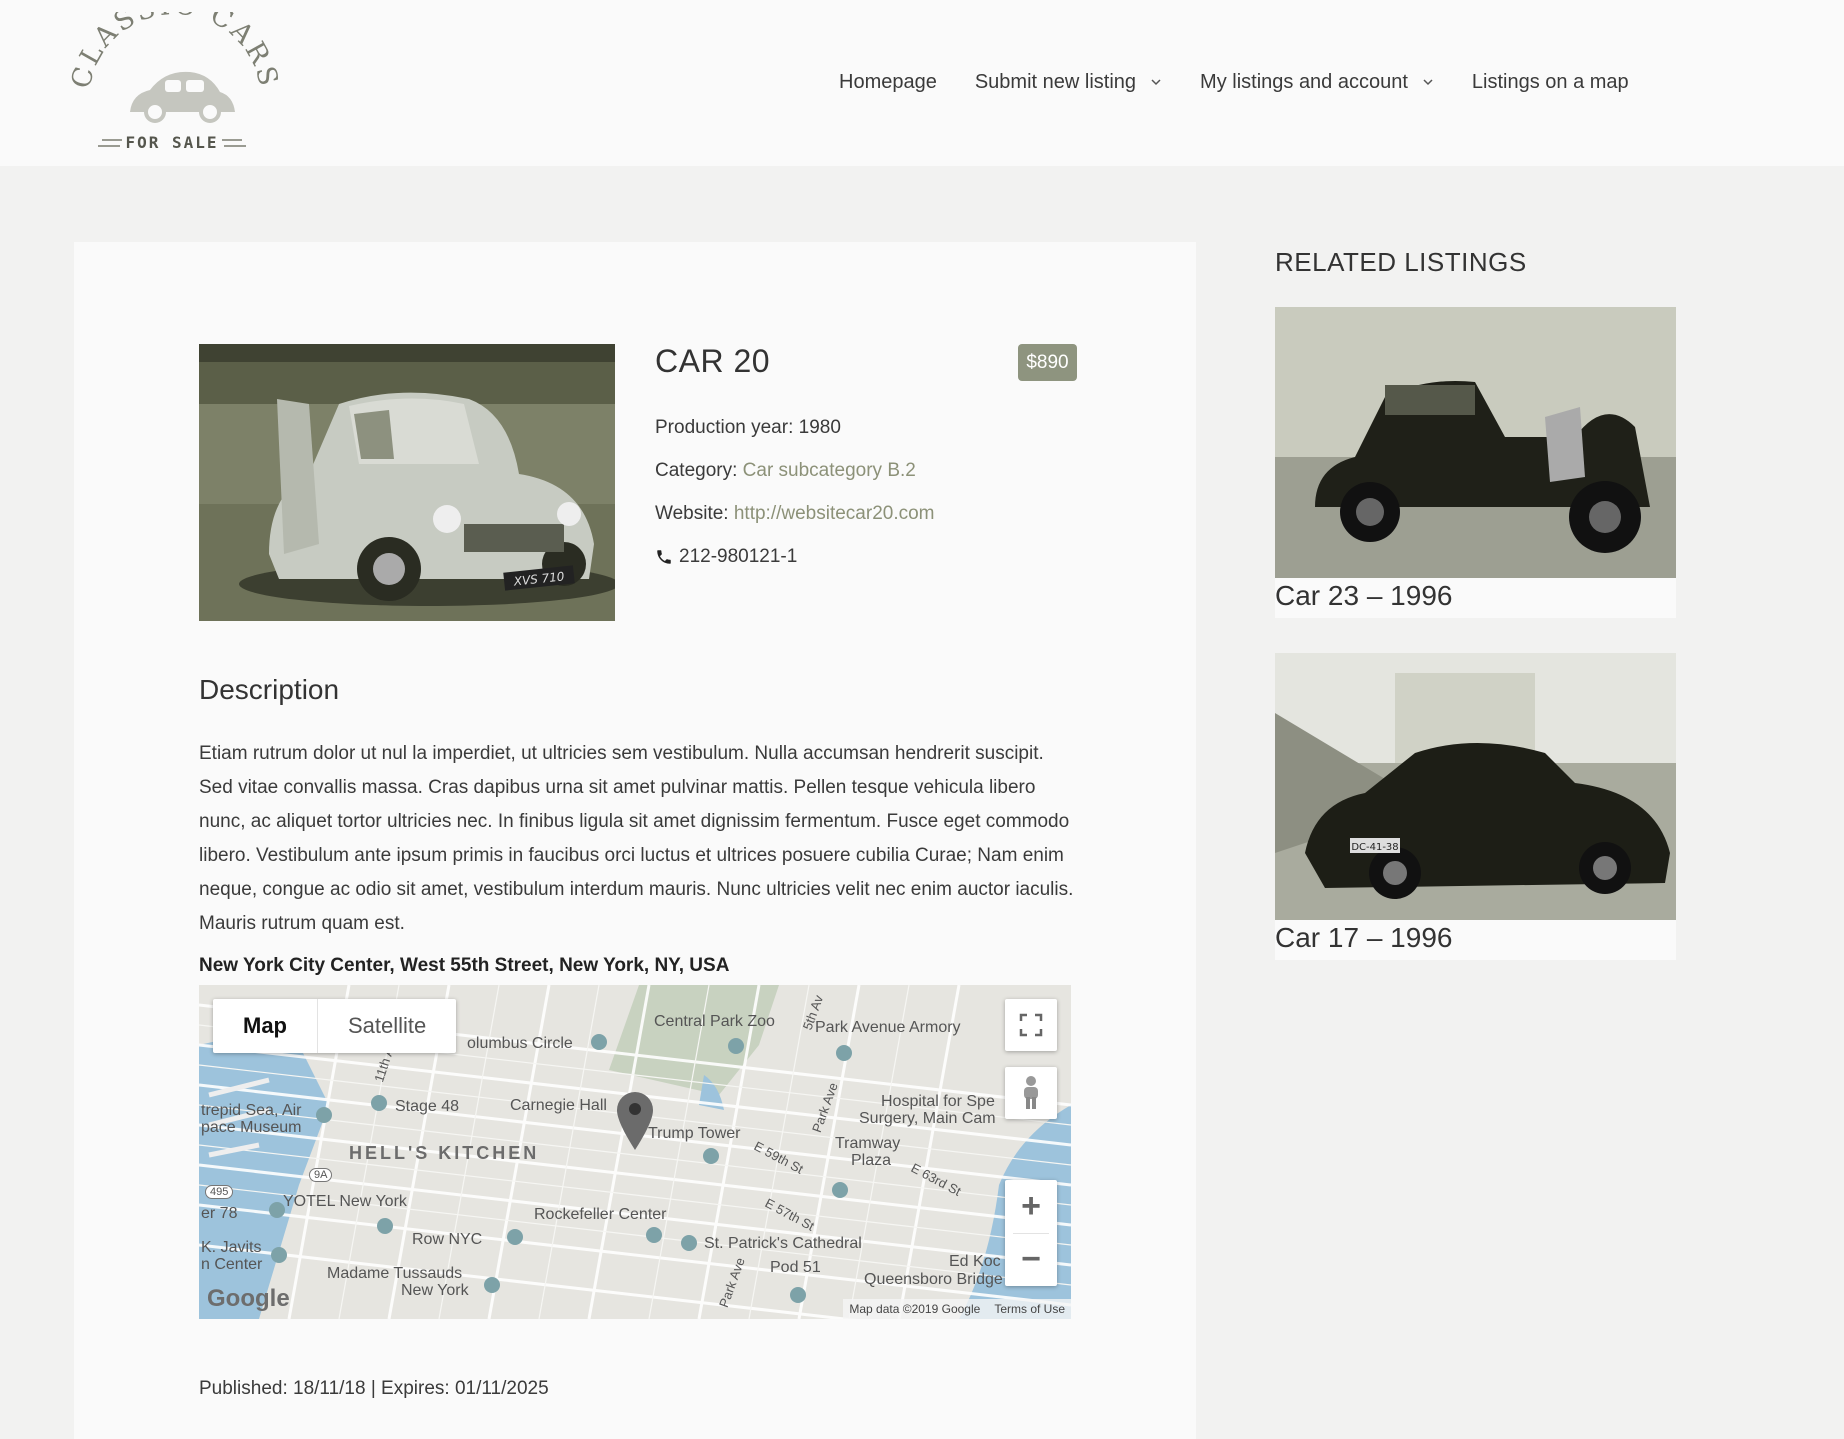  What do you see at coordinates (1031, 1259) in the screenshot?
I see `zoom-out-button: −` at bounding box center [1031, 1259].